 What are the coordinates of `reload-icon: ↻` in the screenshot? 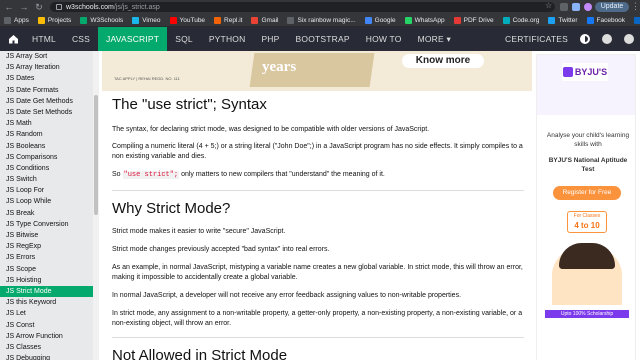 It's located at (39, 7).